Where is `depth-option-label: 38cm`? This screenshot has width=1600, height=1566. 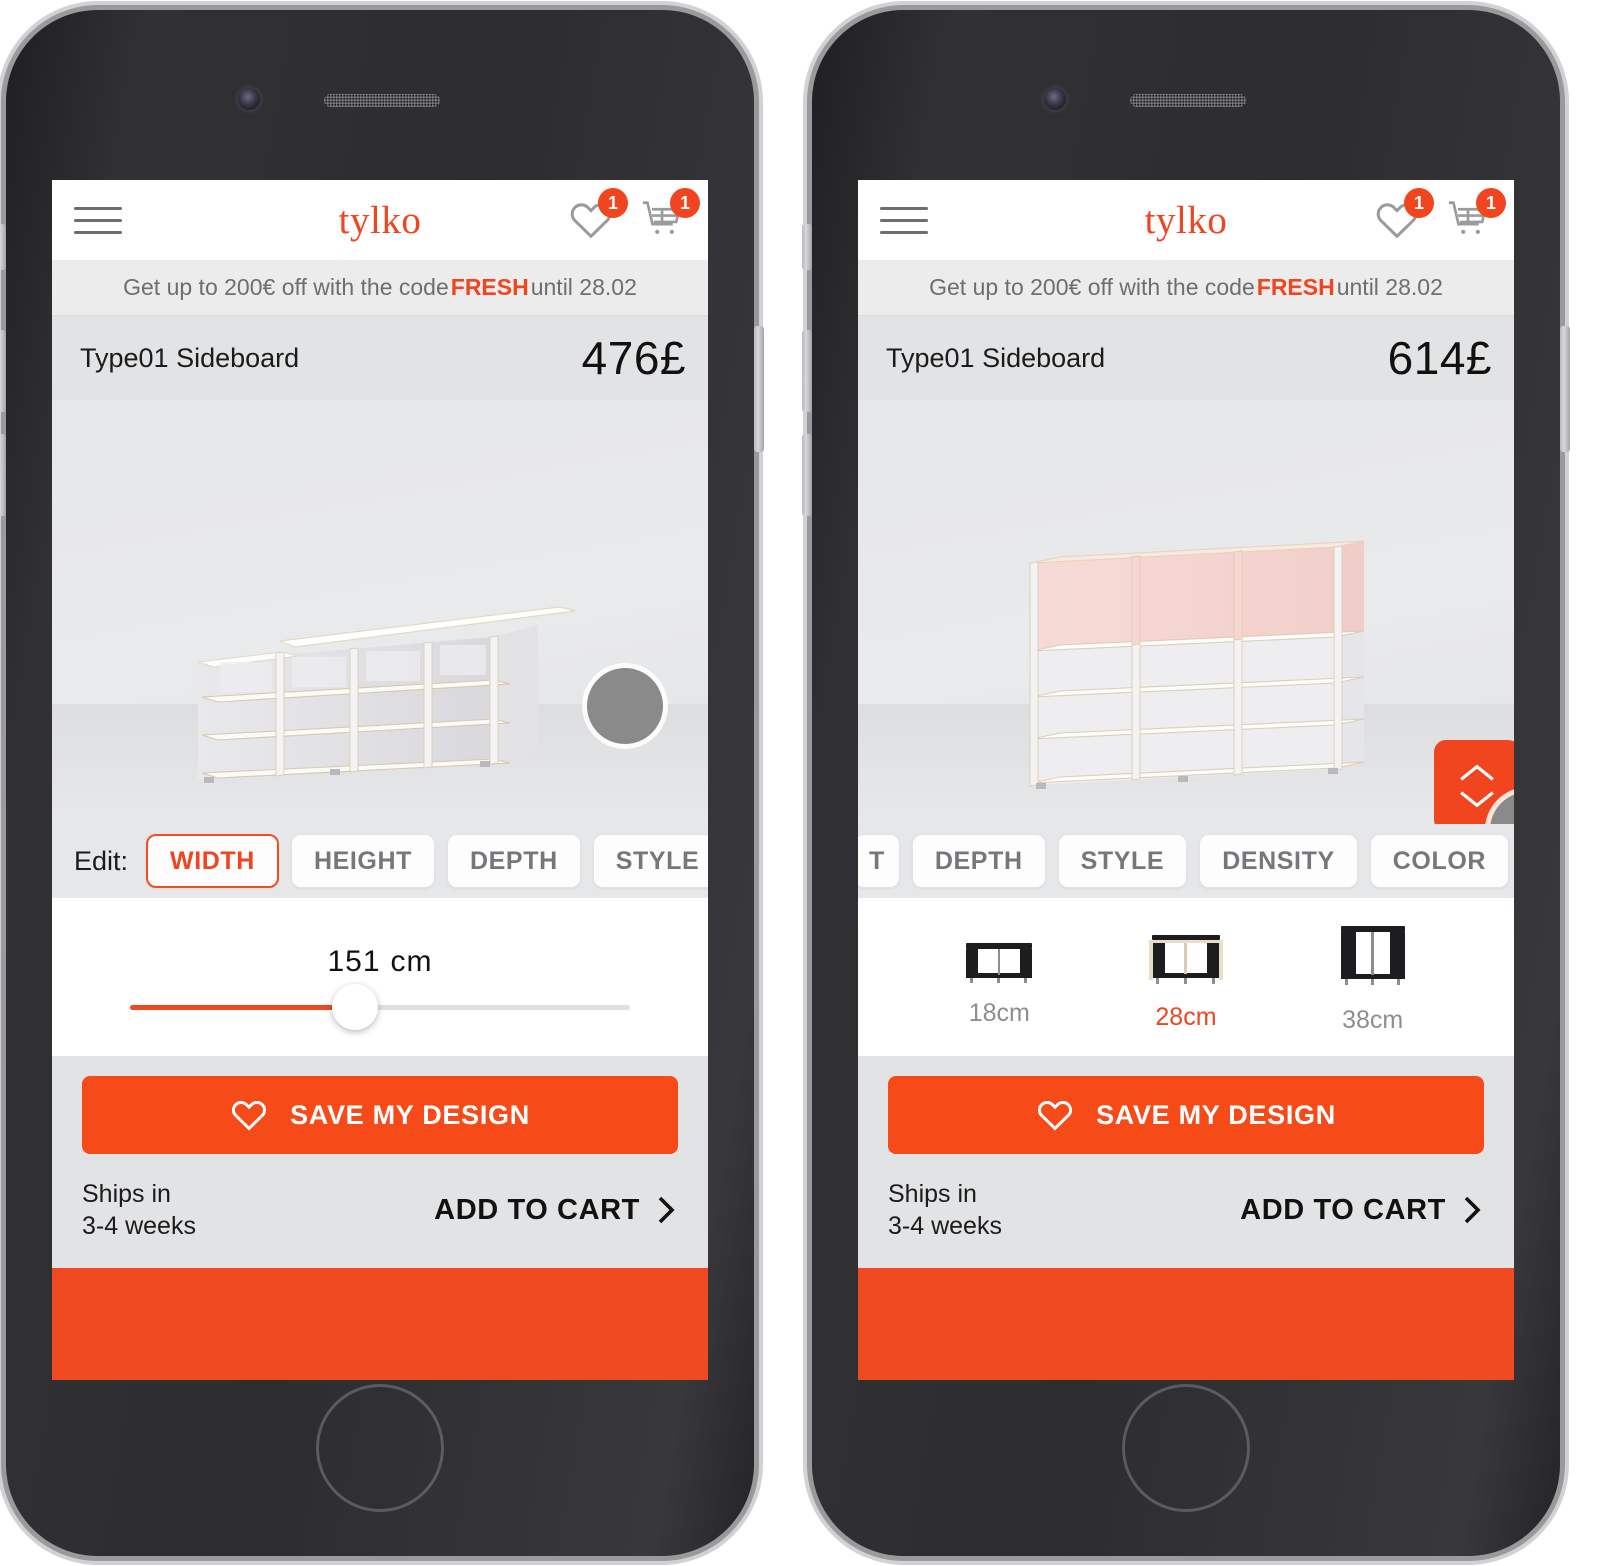 depth-option-label: 38cm is located at coordinates (1373, 1019).